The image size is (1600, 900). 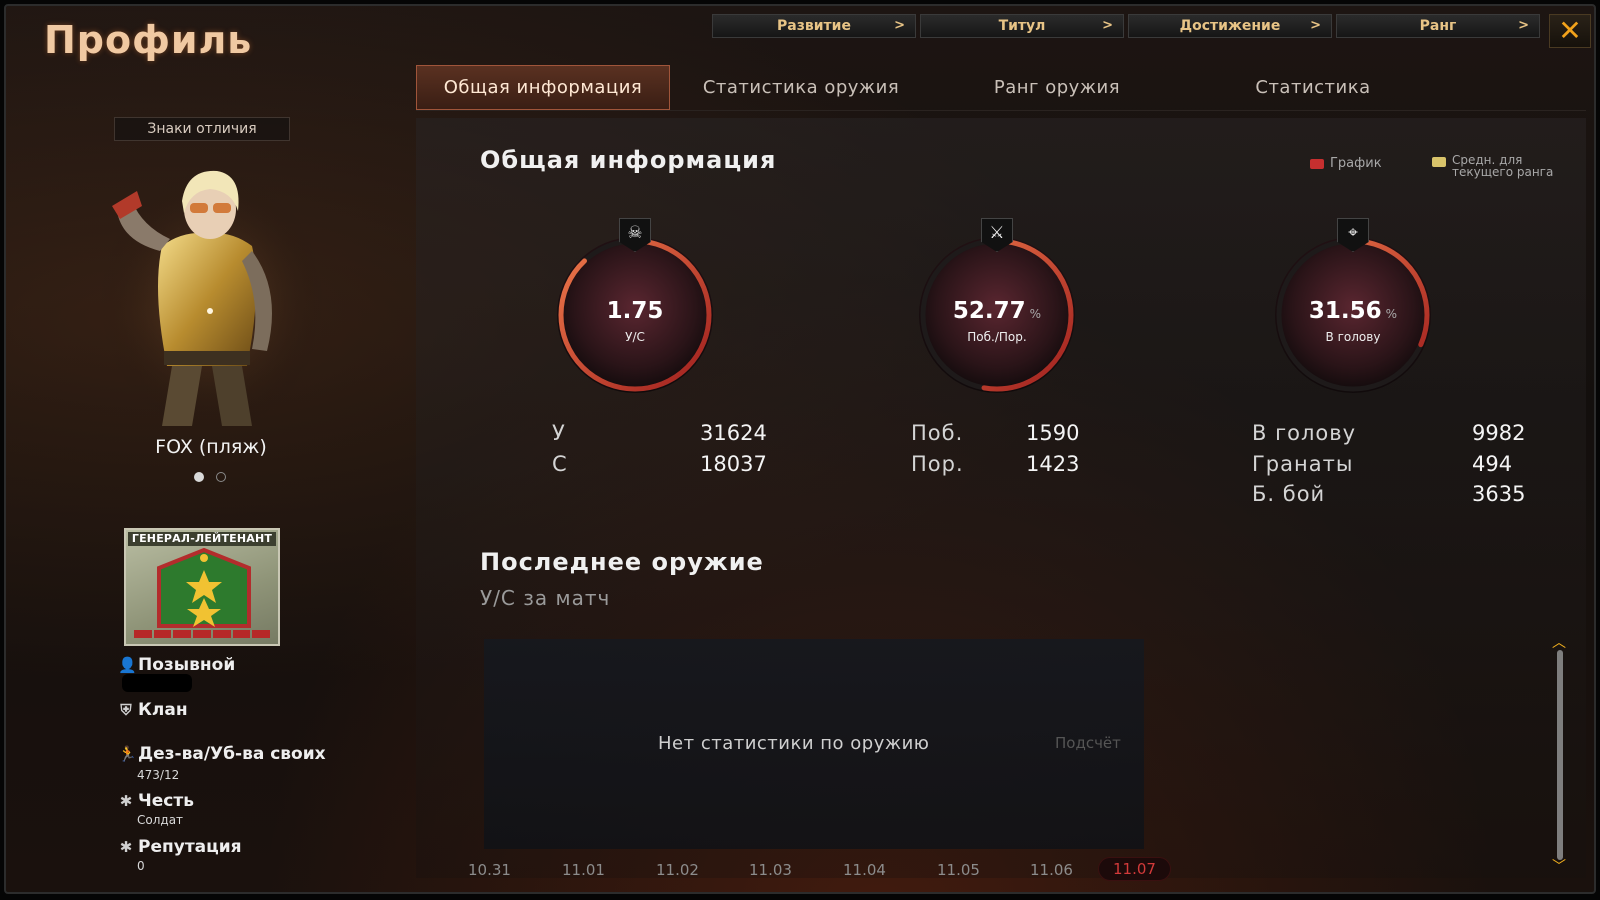 I want to click on nav-achievement-button: Достижение >, so click(x=1230, y=26).